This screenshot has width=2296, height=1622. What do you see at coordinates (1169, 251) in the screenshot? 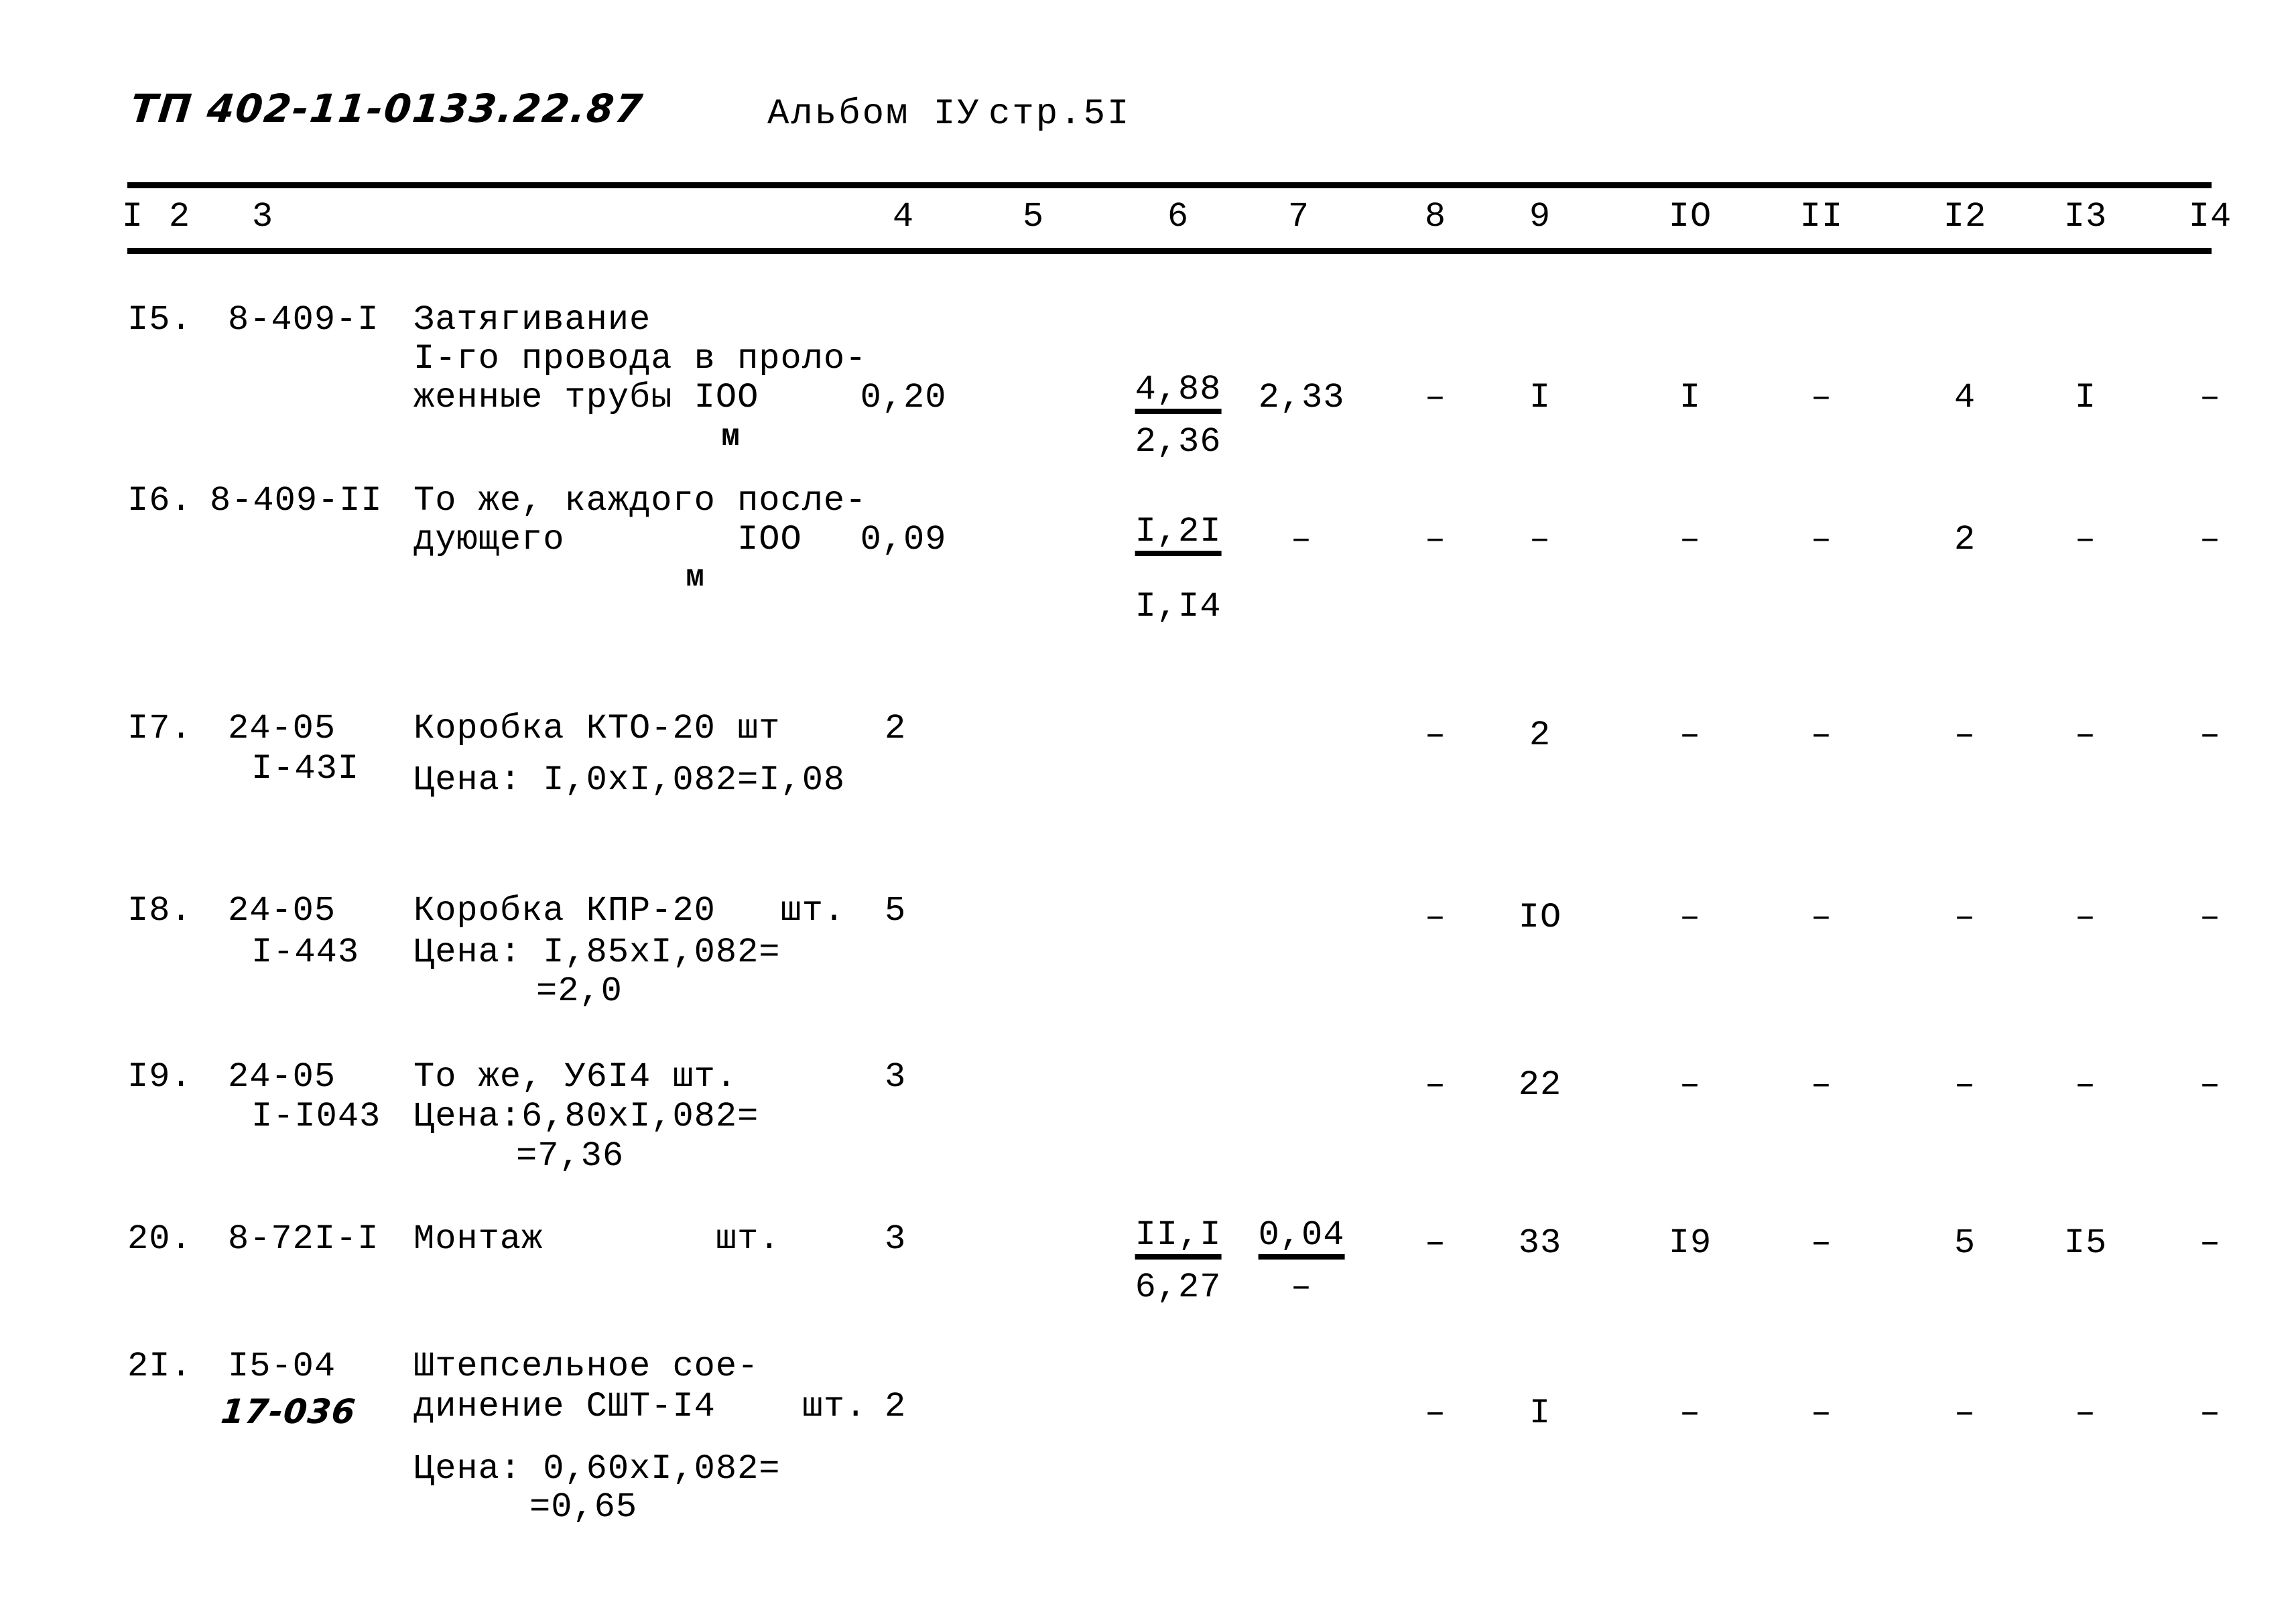
I see `table-rule-bottom` at bounding box center [1169, 251].